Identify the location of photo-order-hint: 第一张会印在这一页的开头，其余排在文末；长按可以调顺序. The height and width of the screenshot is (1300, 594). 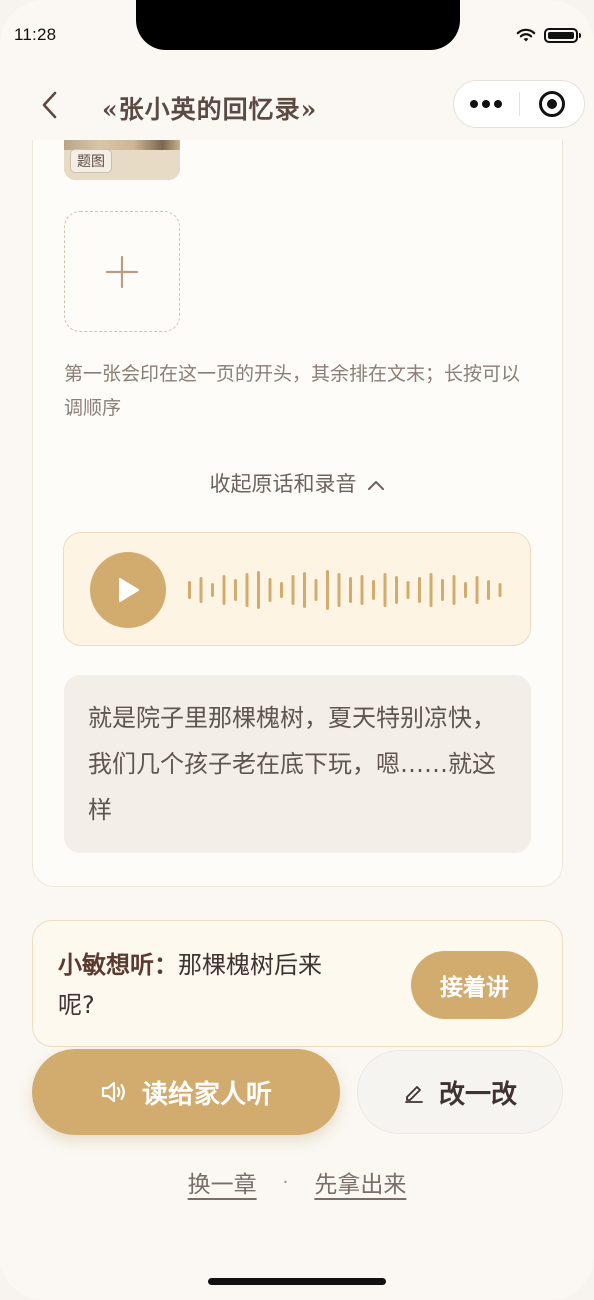
(292, 391).